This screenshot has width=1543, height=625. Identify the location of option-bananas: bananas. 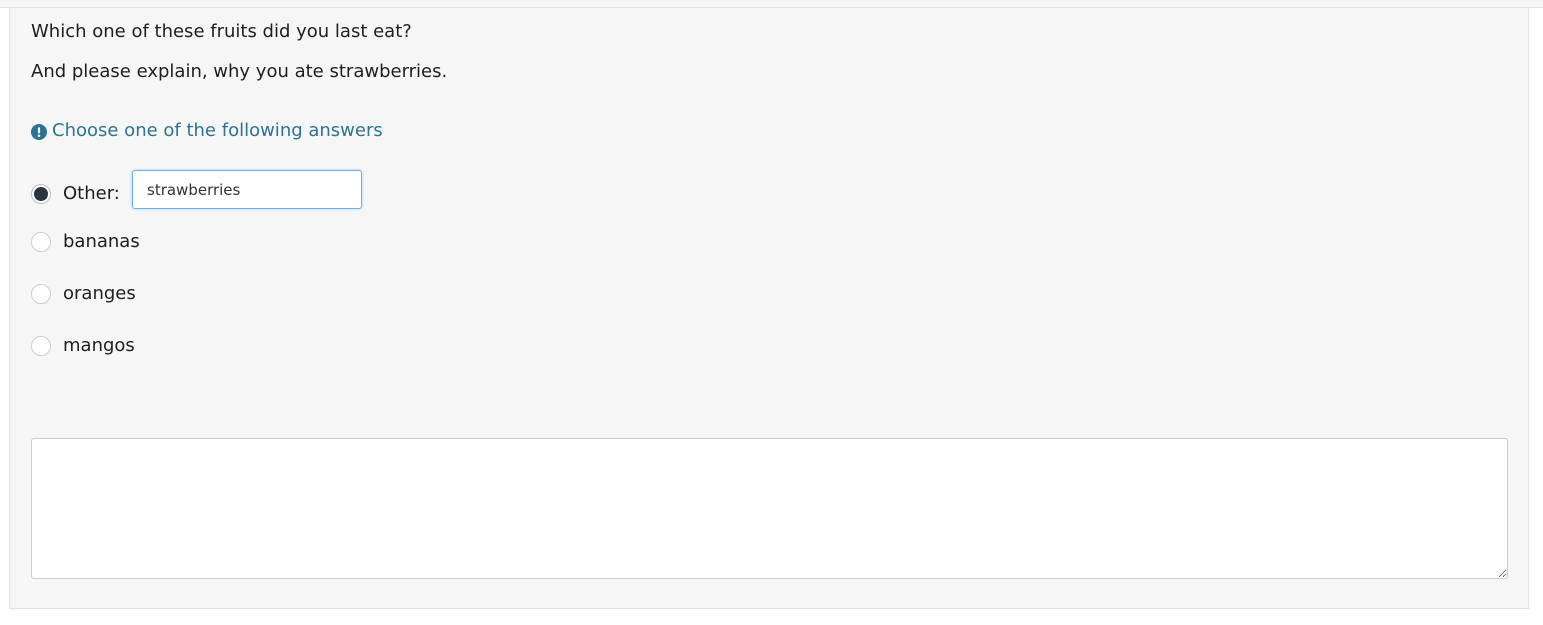
(85, 242).